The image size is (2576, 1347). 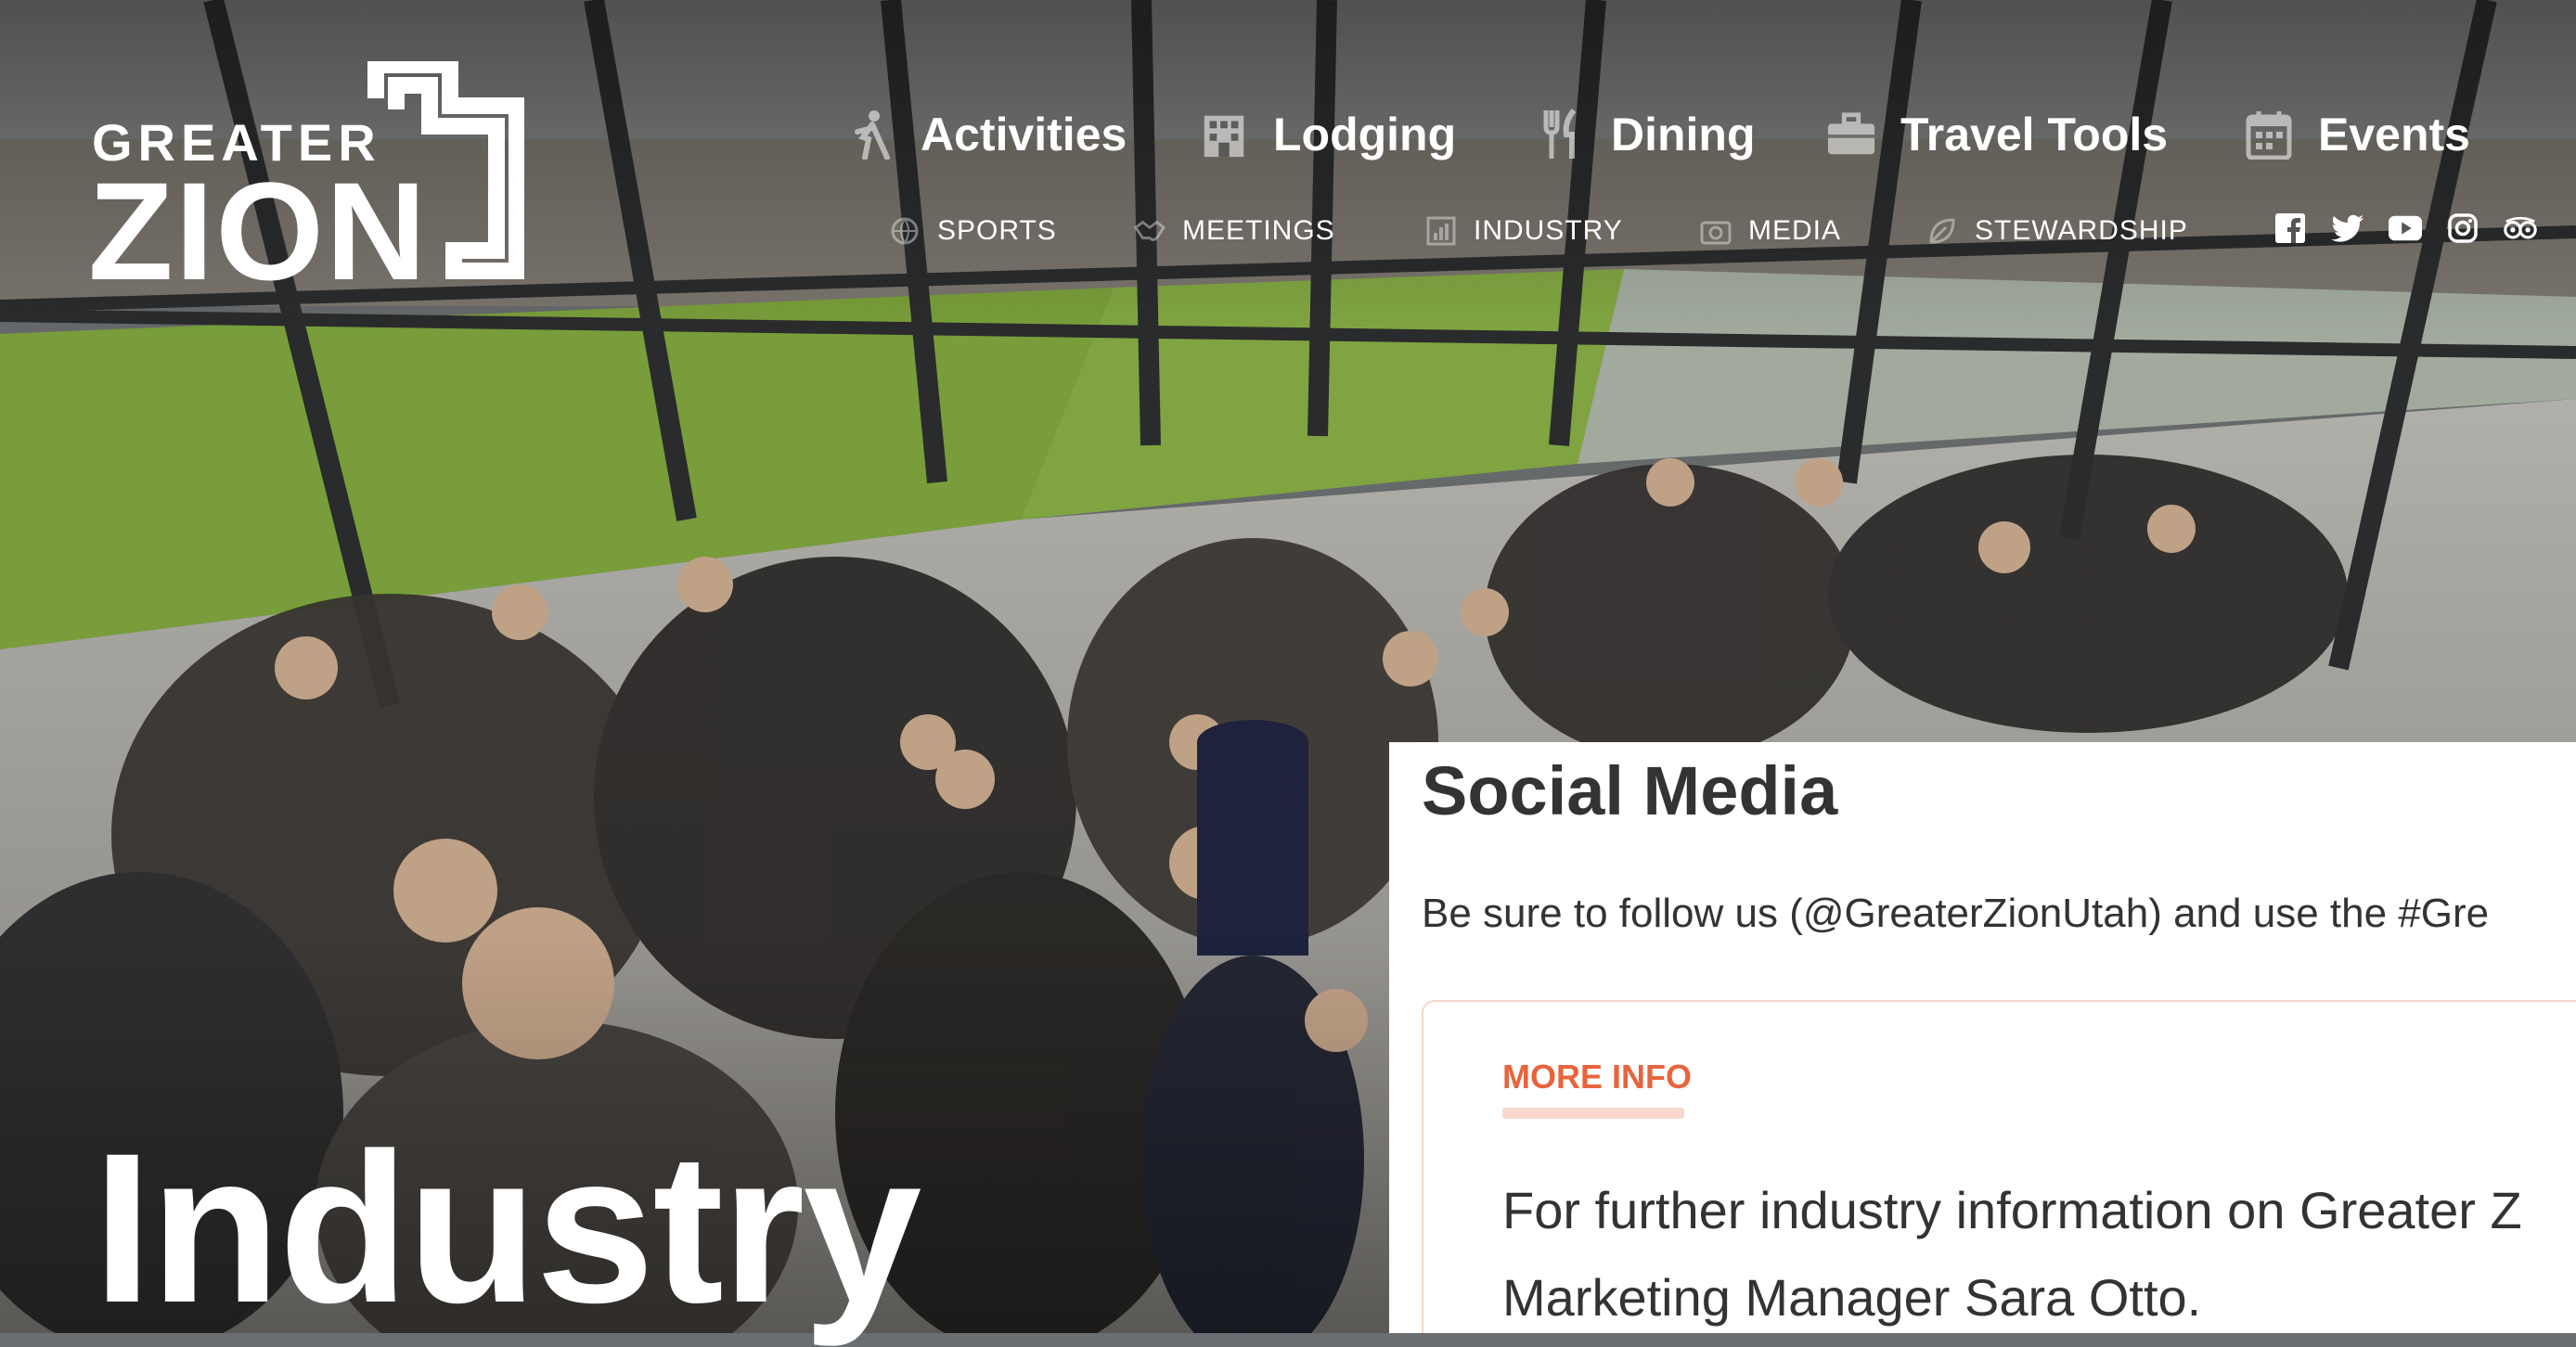 What do you see at coordinates (1224, 134) in the screenshot?
I see `building-icon` at bounding box center [1224, 134].